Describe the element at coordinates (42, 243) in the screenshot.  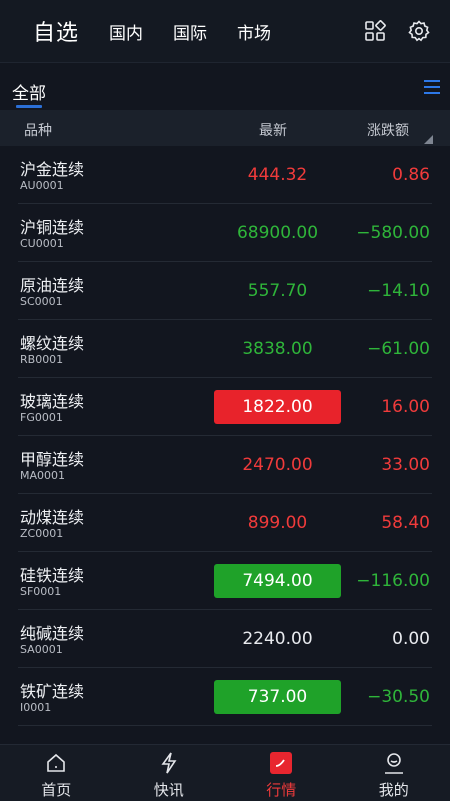
I see `instrument-code: CU0001` at that location.